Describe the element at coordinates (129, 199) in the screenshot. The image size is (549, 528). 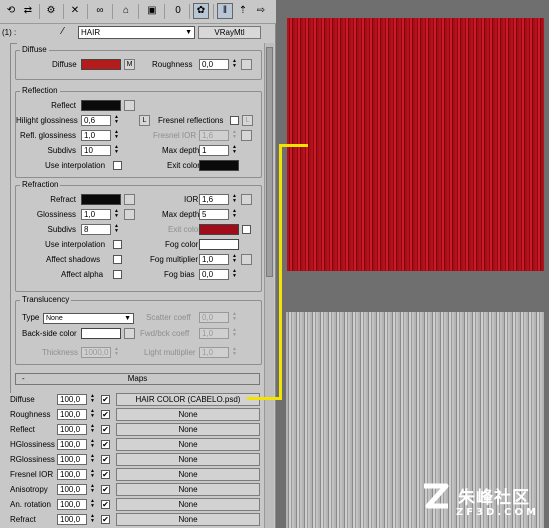
I see `refract-map-button` at that location.